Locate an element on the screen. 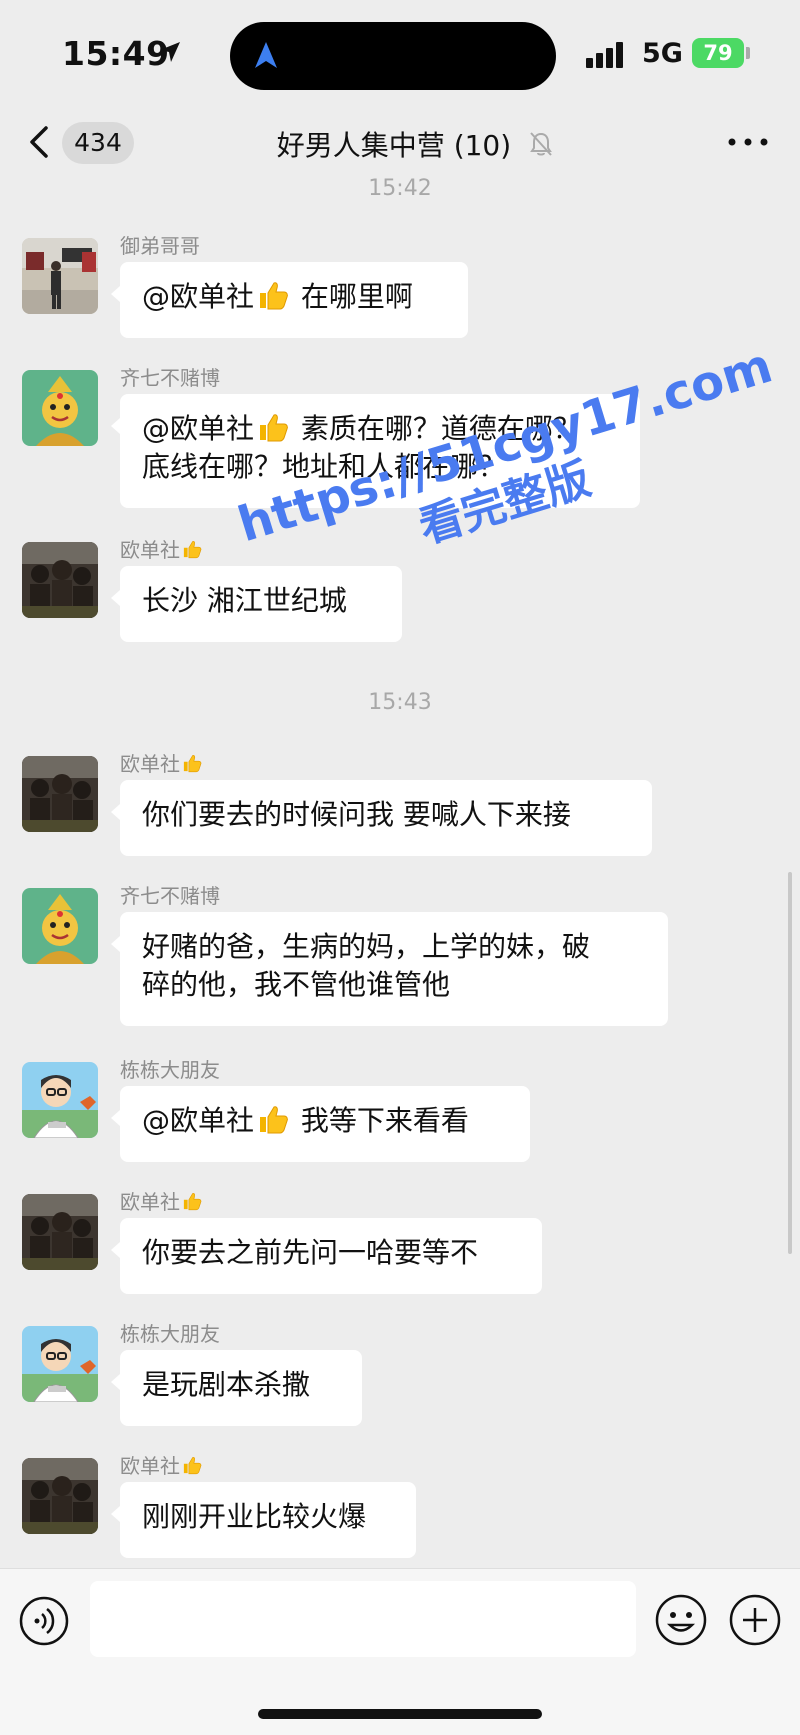  message-input is located at coordinates (363, 1619).